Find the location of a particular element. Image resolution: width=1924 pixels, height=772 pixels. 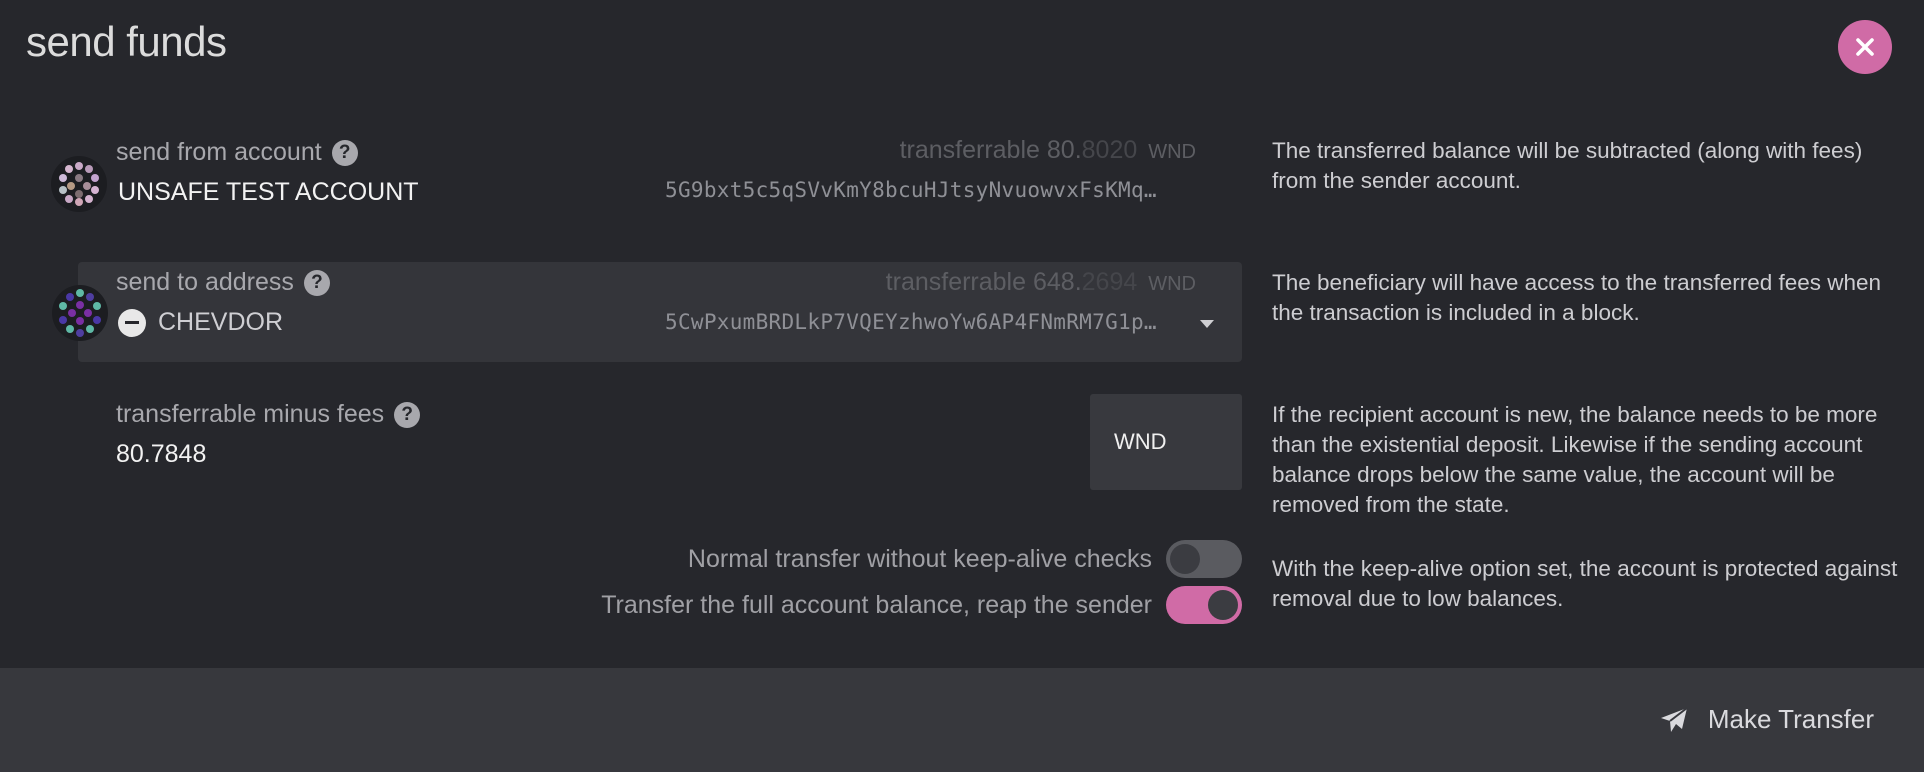

close-icon is located at coordinates (1865, 47).